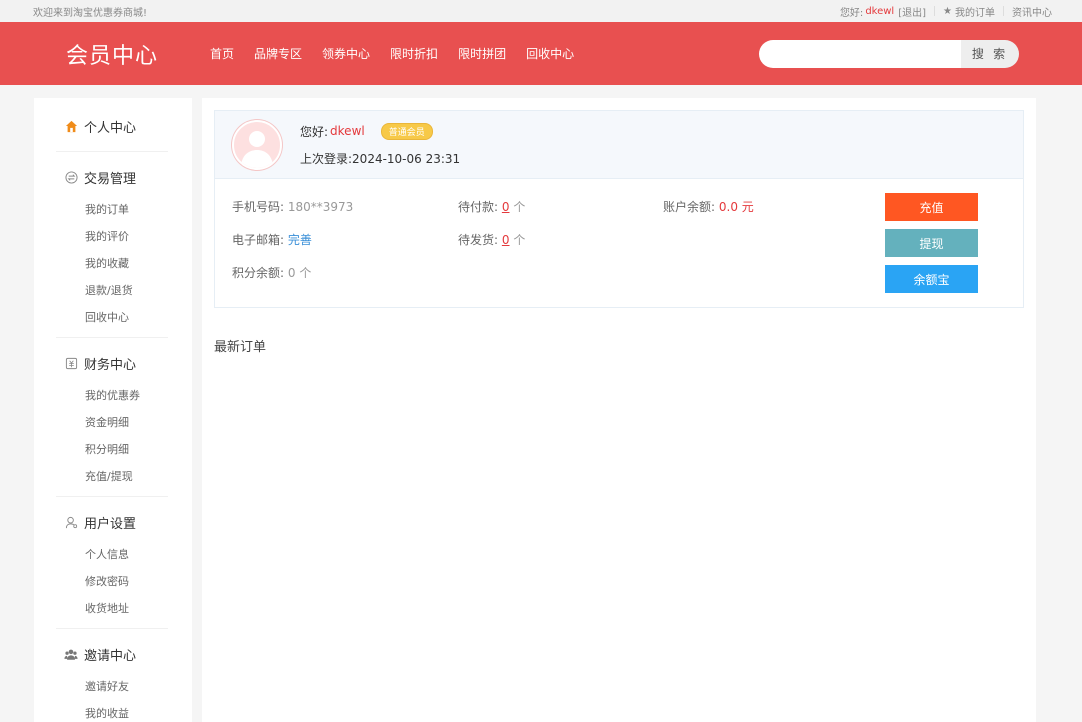 The width and height of the screenshot is (1082, 722). I want to click on balance-label: 账户余额:, so click(689, 207).